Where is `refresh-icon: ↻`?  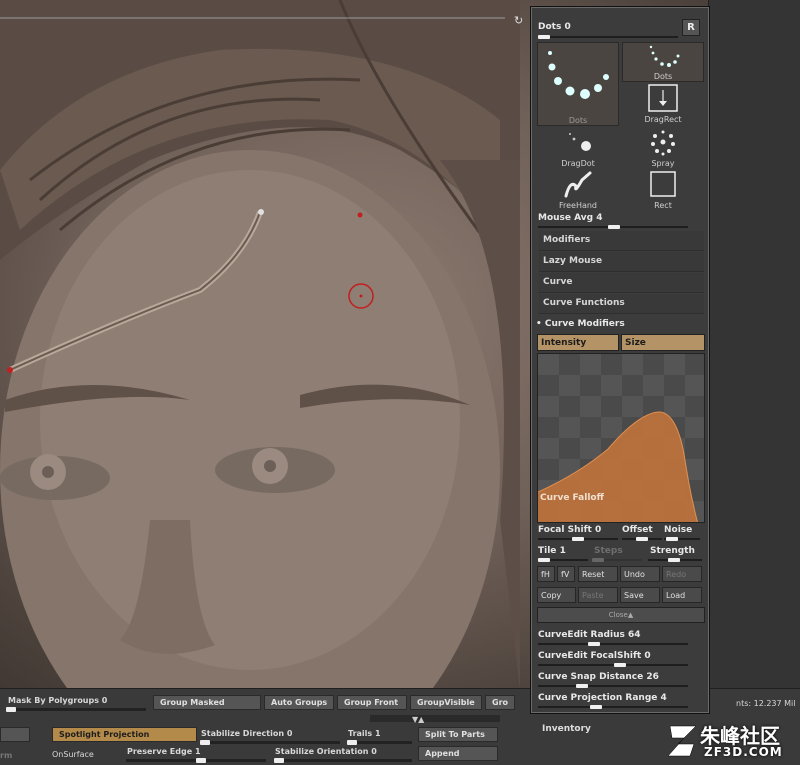
refresh-icon: ↻ is located at coordinates (520, 20).